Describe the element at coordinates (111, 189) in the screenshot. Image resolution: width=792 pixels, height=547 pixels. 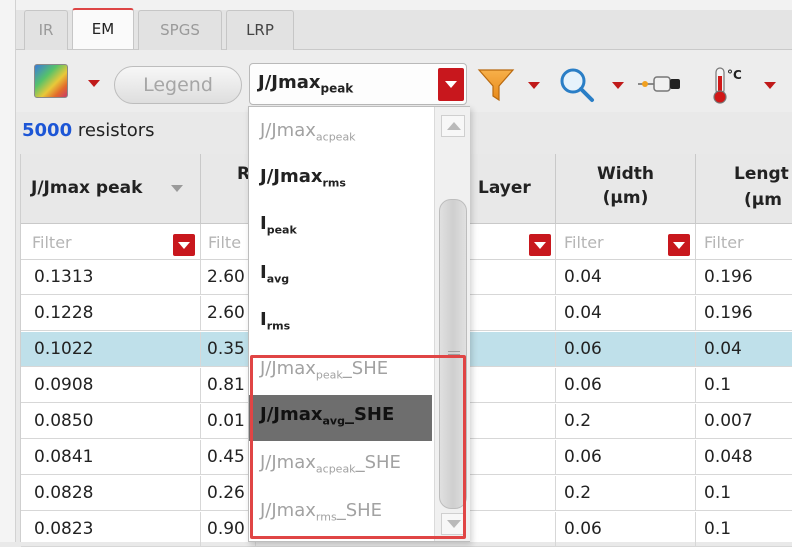
I see `column-header-jjmax: J/Jmax peak` at that location.